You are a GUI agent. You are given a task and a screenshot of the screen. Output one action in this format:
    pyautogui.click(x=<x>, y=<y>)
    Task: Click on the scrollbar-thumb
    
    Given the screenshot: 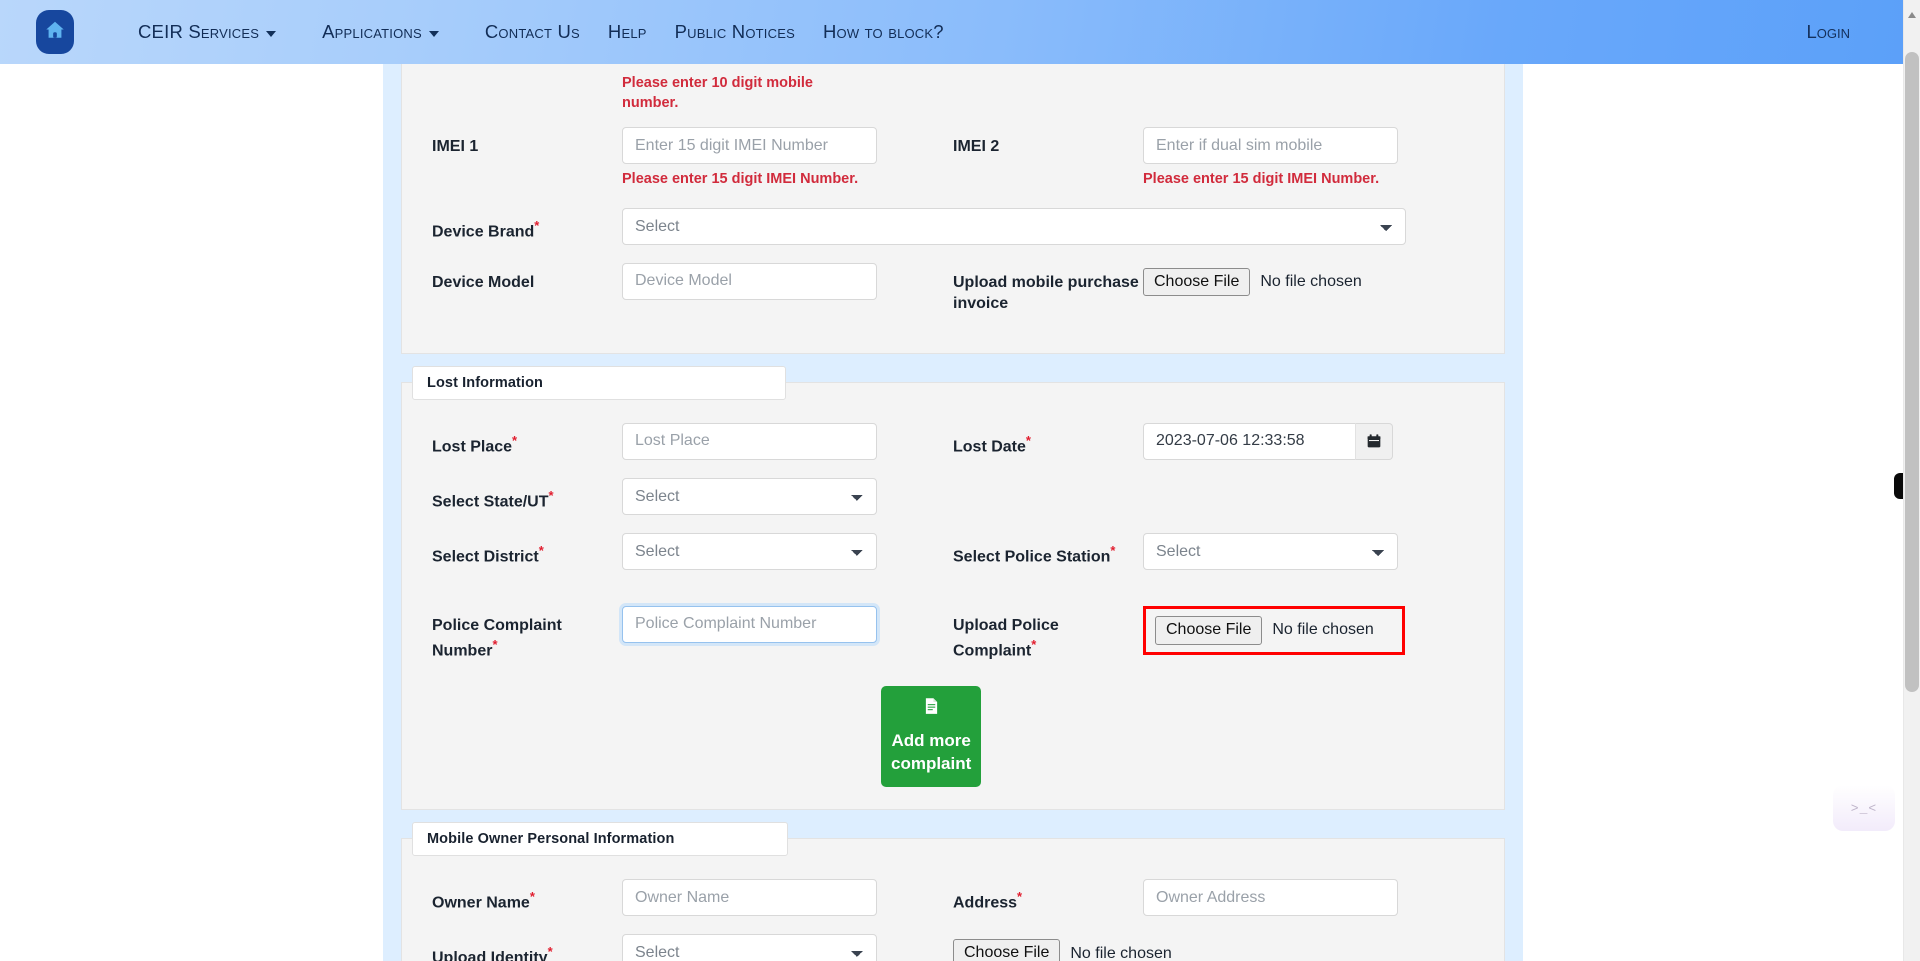 What is the action you would take?
    pyautogui.click(x=1912, y=372)
    